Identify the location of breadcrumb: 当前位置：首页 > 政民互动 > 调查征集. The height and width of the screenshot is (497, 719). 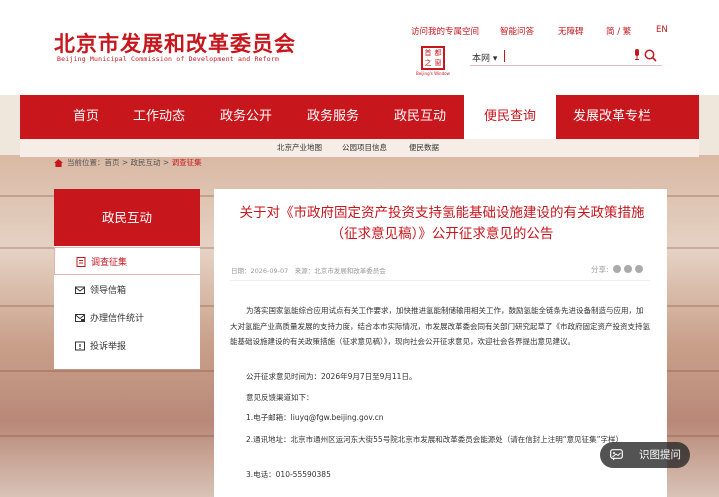
(134, 162).